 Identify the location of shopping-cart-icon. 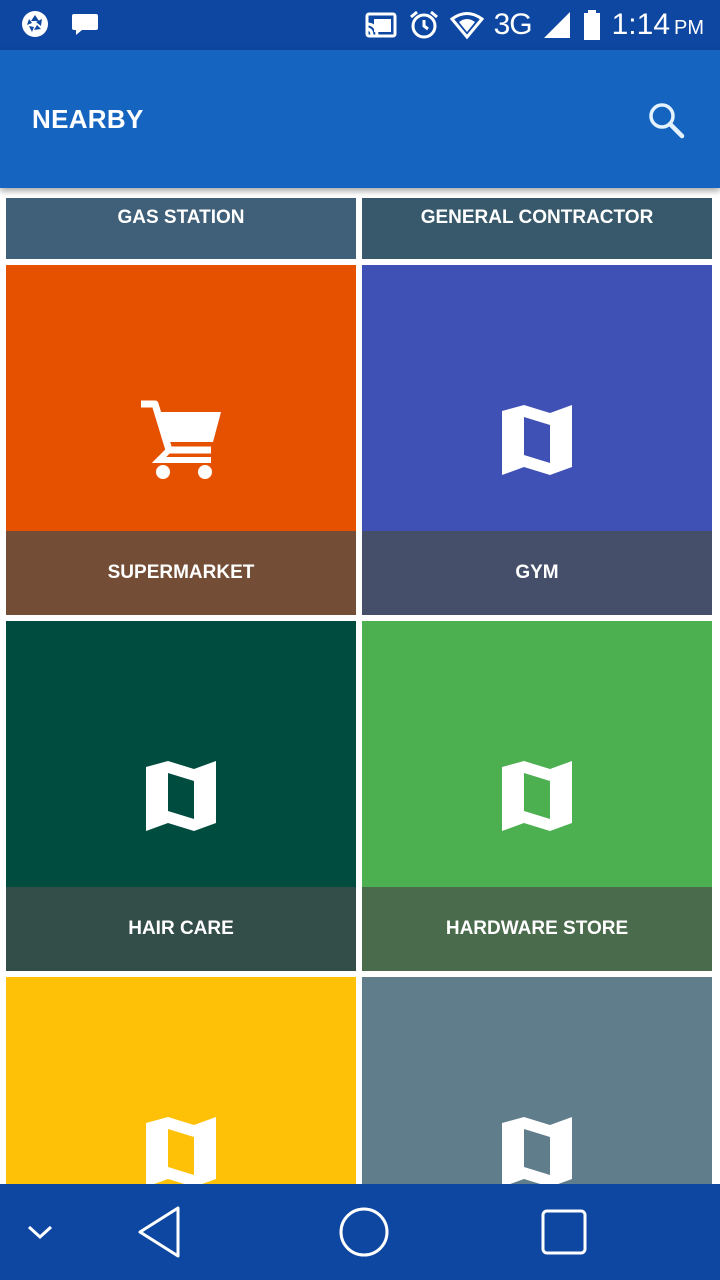
(181, 439).